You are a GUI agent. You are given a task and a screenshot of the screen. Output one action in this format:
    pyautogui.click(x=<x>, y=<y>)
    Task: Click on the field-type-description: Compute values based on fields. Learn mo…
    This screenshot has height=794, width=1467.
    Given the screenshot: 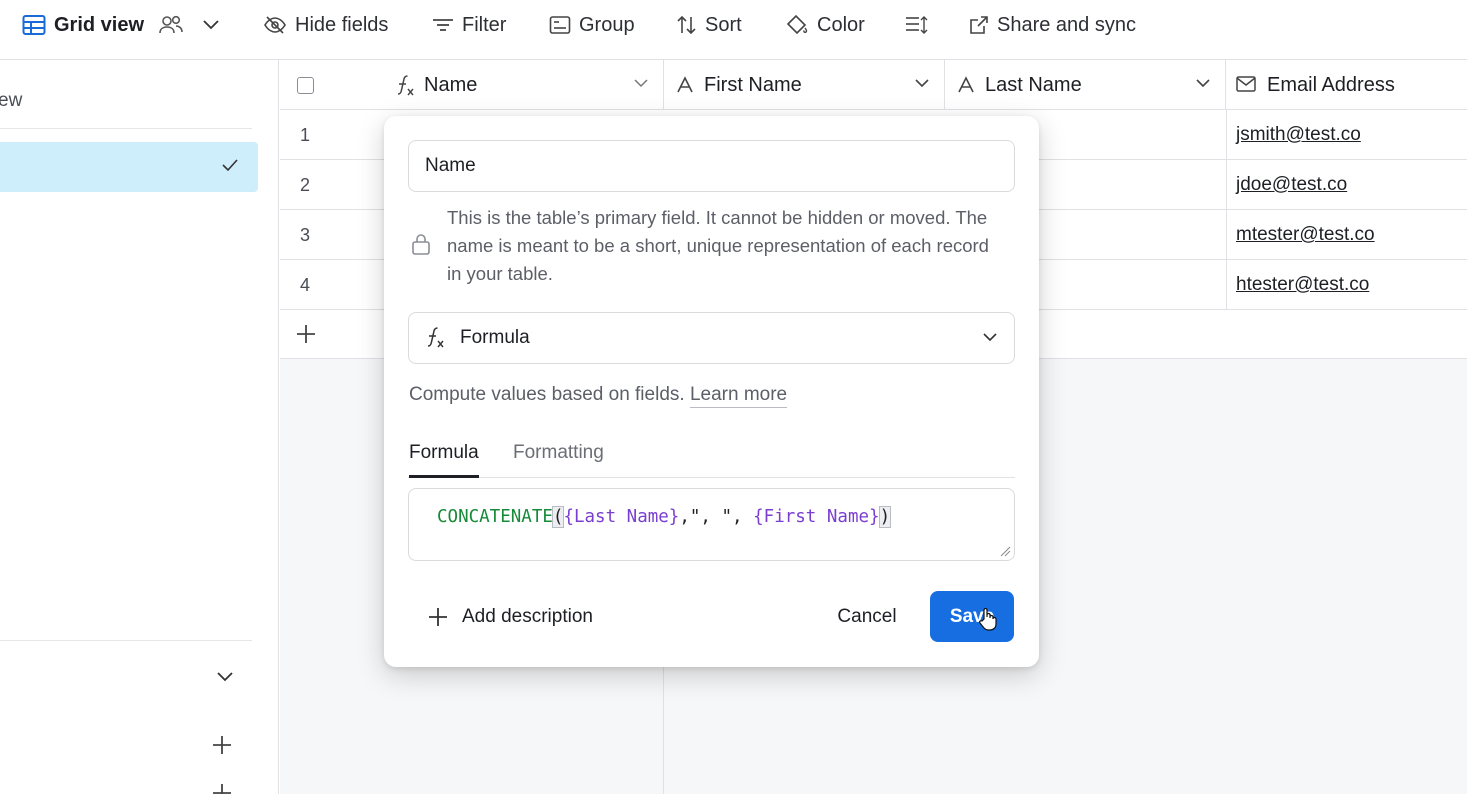 What is the action you would take?
    pyautogui.click(x=598, y=396)
    